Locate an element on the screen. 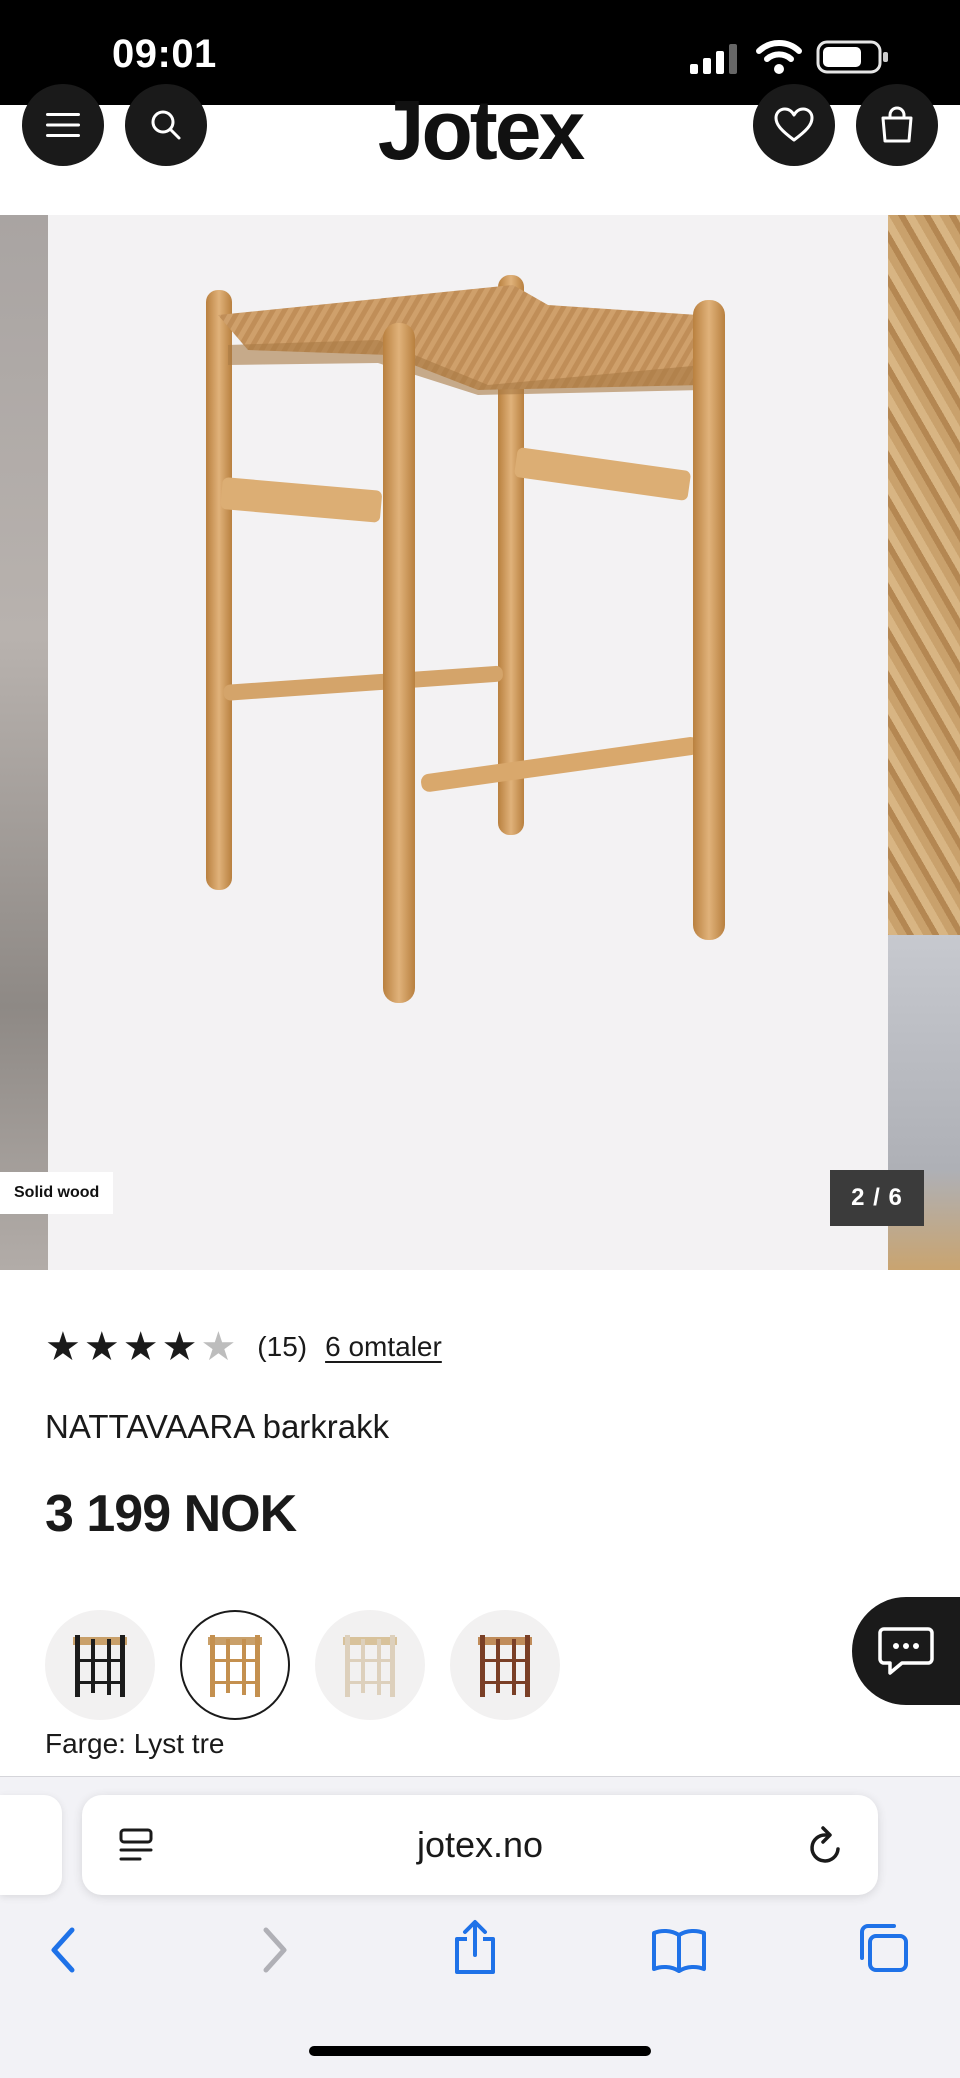 The image size is (960, 2078). rating-count: (15) is located at coordinates (282, 1346).